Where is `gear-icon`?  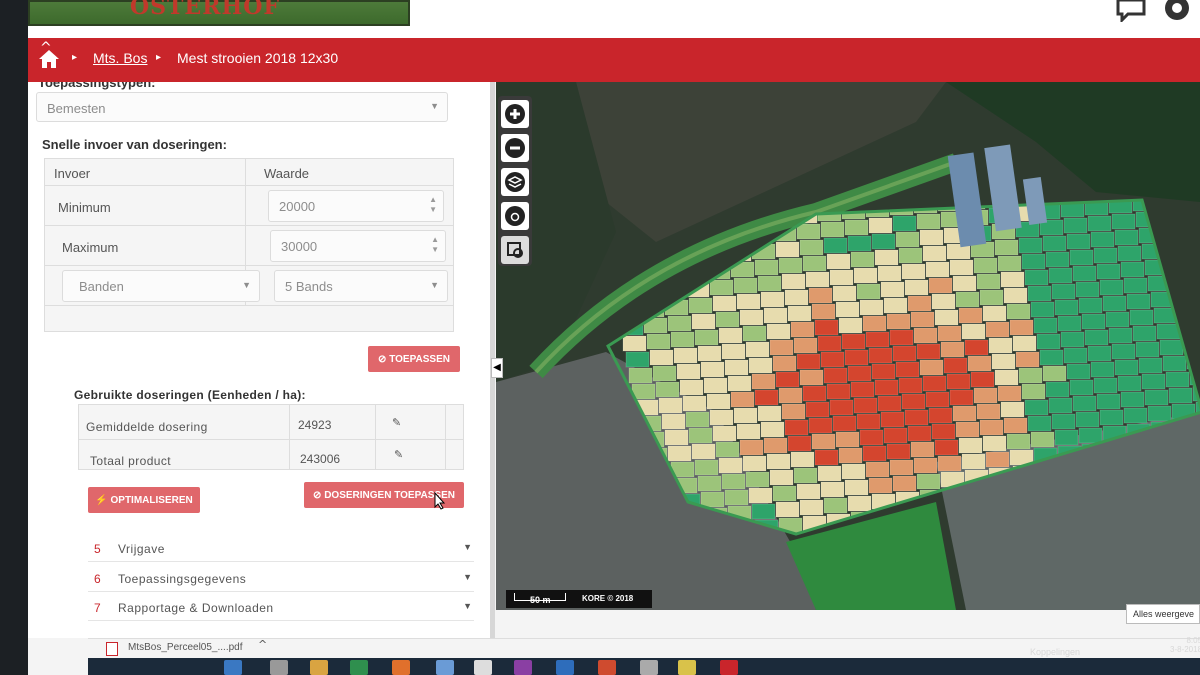 gear-icon is located at coordinates (1177, 13).